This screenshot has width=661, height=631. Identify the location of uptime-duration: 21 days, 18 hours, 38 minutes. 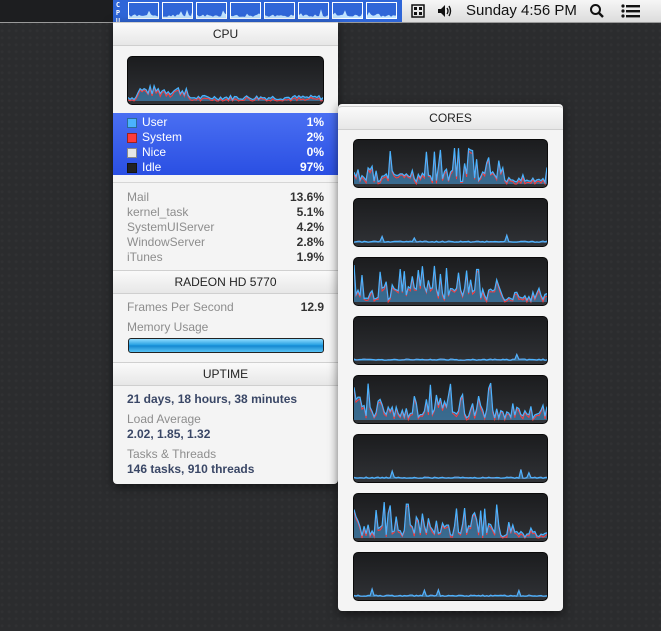
(212, 399).